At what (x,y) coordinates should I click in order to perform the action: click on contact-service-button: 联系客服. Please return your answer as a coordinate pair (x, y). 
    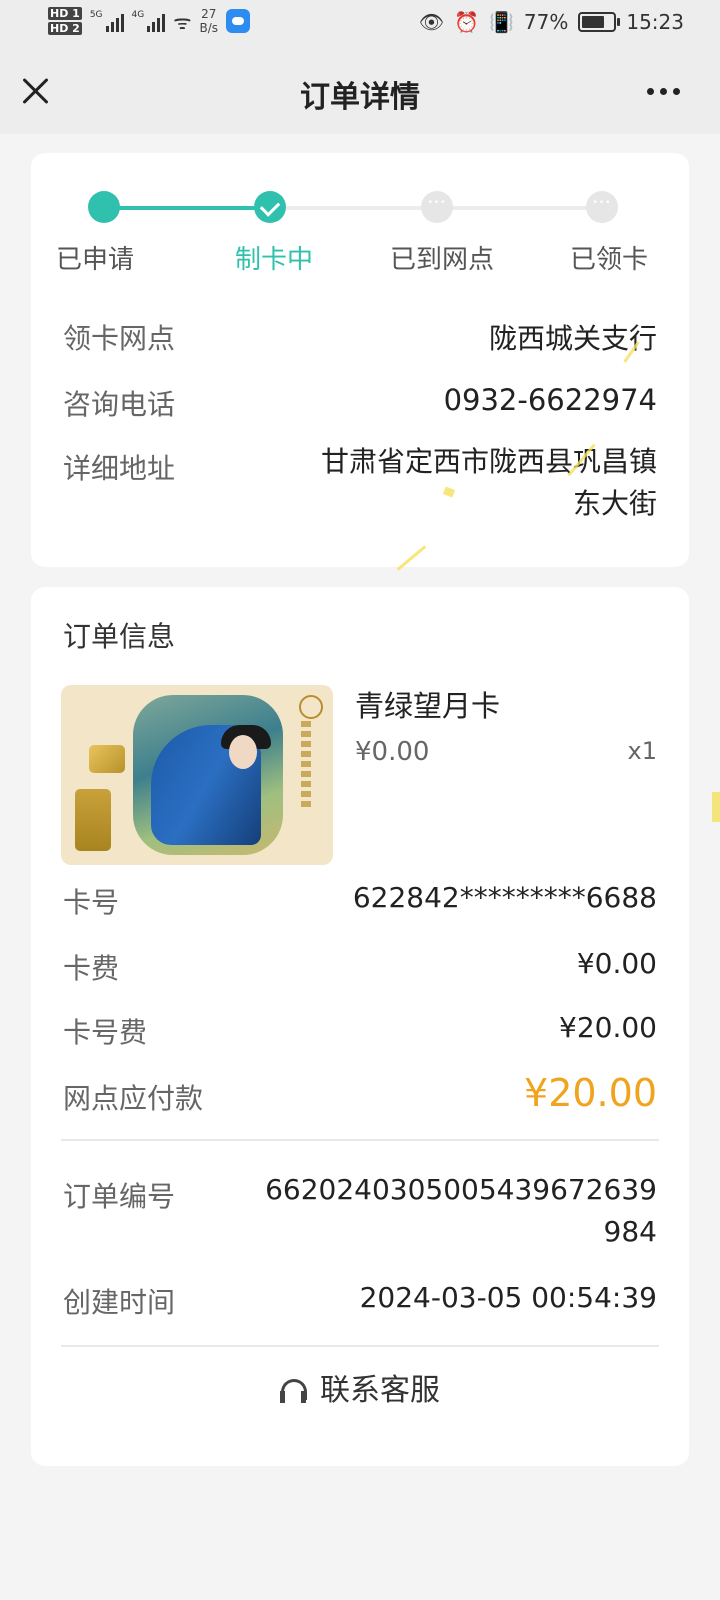
    Looking at the image, I should click on (360, 1395).